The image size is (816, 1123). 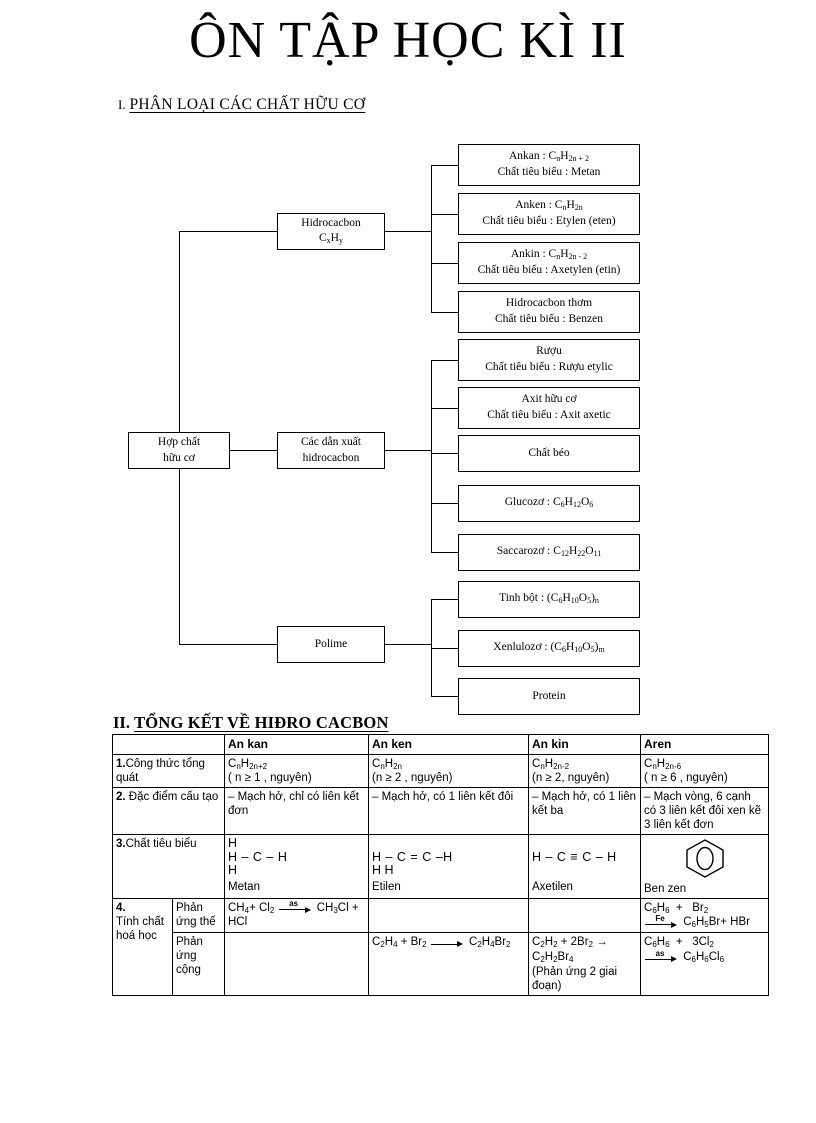 What do you see at coordinates (549, 367) in the screenshot?
I see `leaf-line-2: Chất tiêu biểu : Rượu etylic` at bounding box center [549, 367].